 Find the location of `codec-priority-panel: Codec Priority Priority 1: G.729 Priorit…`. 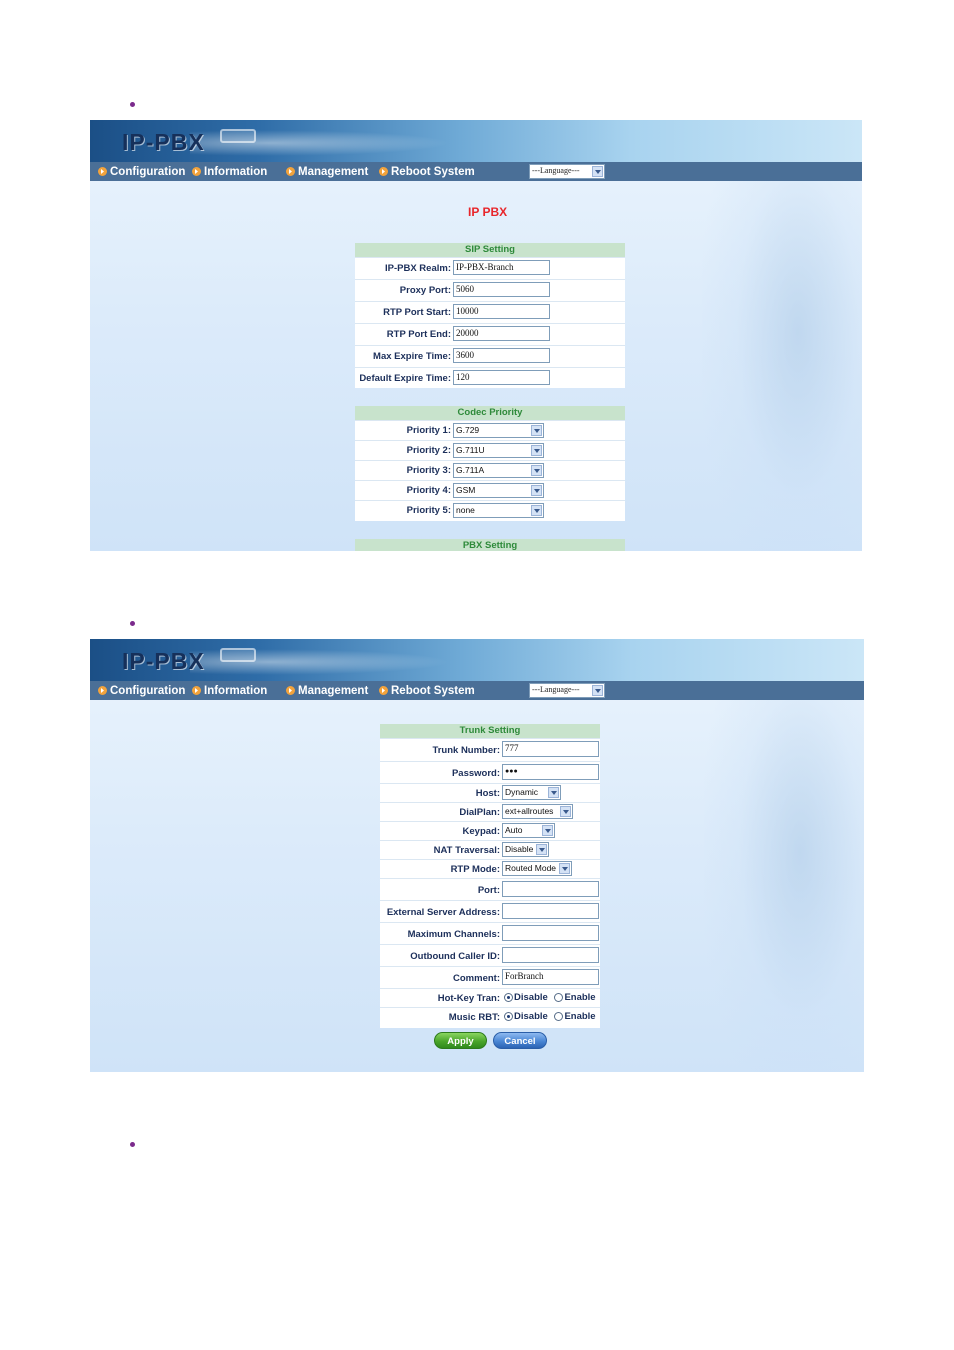

codec-priority-panel: Codec Priority Priority 1: G.729 Priorit… is located at coordinates (490, 463).